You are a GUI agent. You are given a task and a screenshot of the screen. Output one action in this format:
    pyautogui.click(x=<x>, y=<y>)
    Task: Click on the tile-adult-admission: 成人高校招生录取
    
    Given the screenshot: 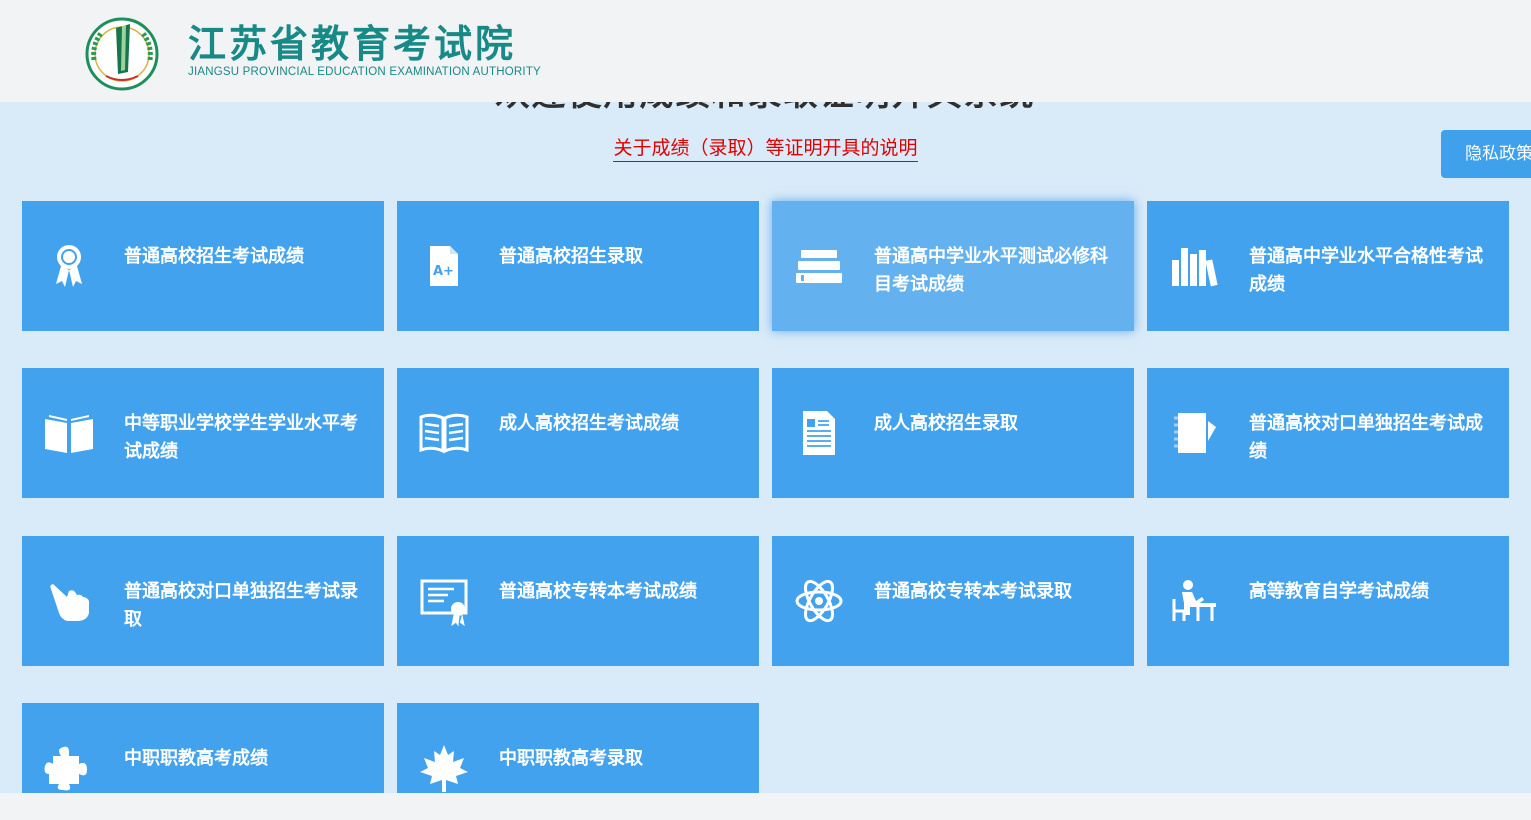 What is the action you would take?
    pyautogui.click(x=953, y=433)
    